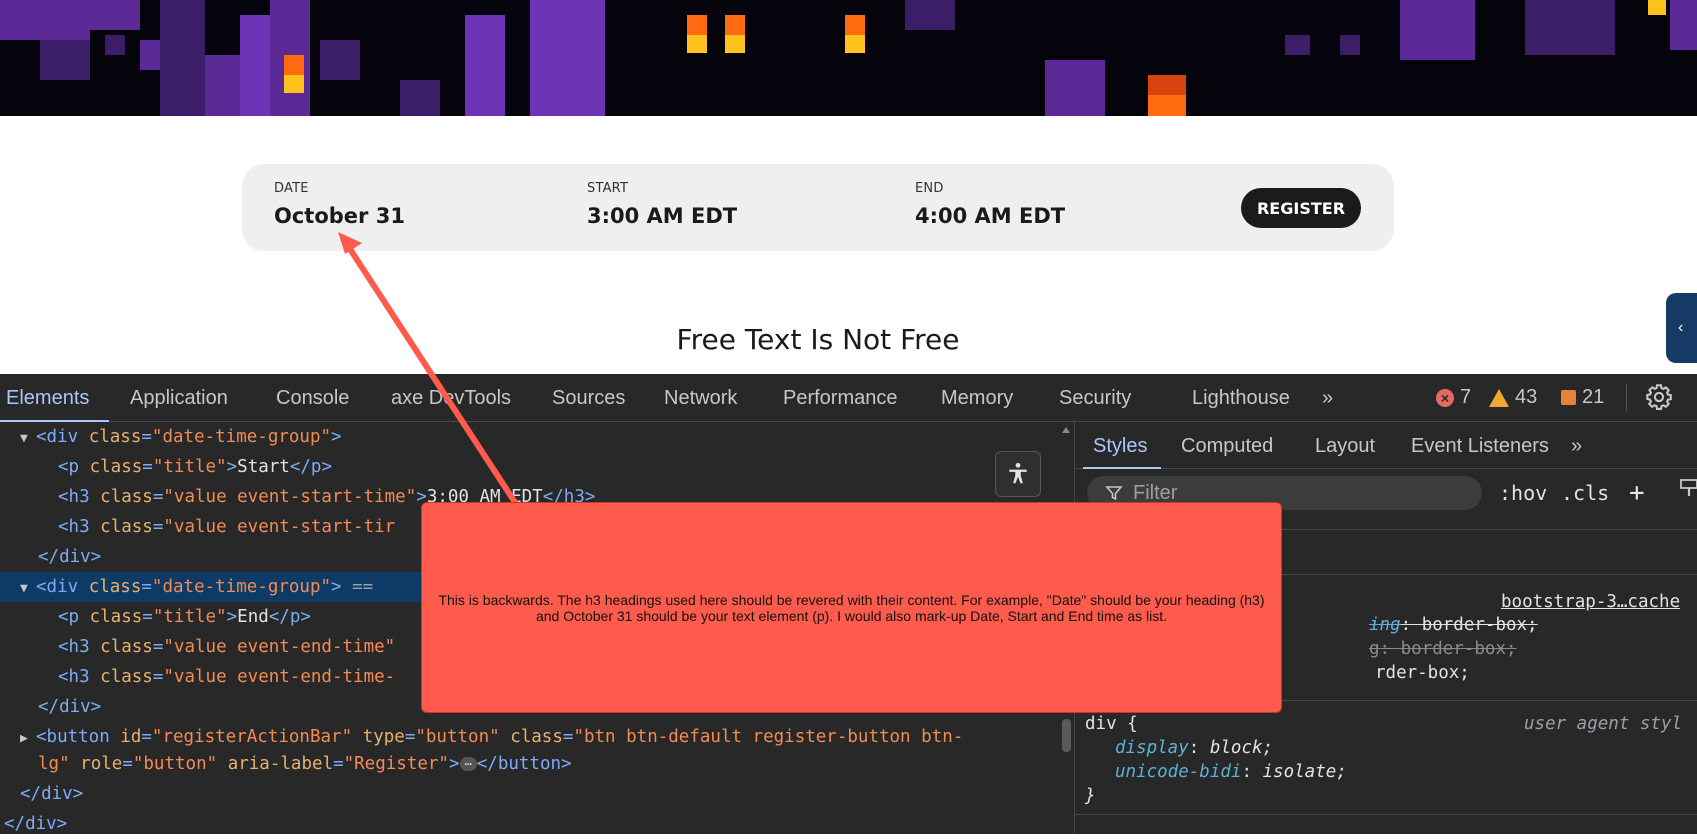 The height and width of the screenshot is (839, 1697). What do you see at coordinates (184, 617) in the screenshot?
I see `dom-node: <p class="title">End</p>` at bounding box center [184, 617].